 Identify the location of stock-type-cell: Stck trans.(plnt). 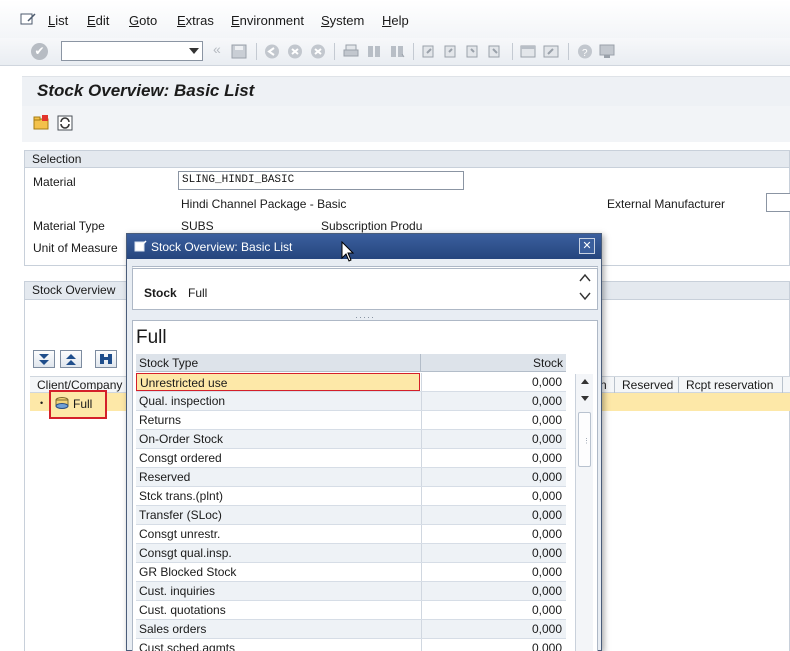
(278, 496).